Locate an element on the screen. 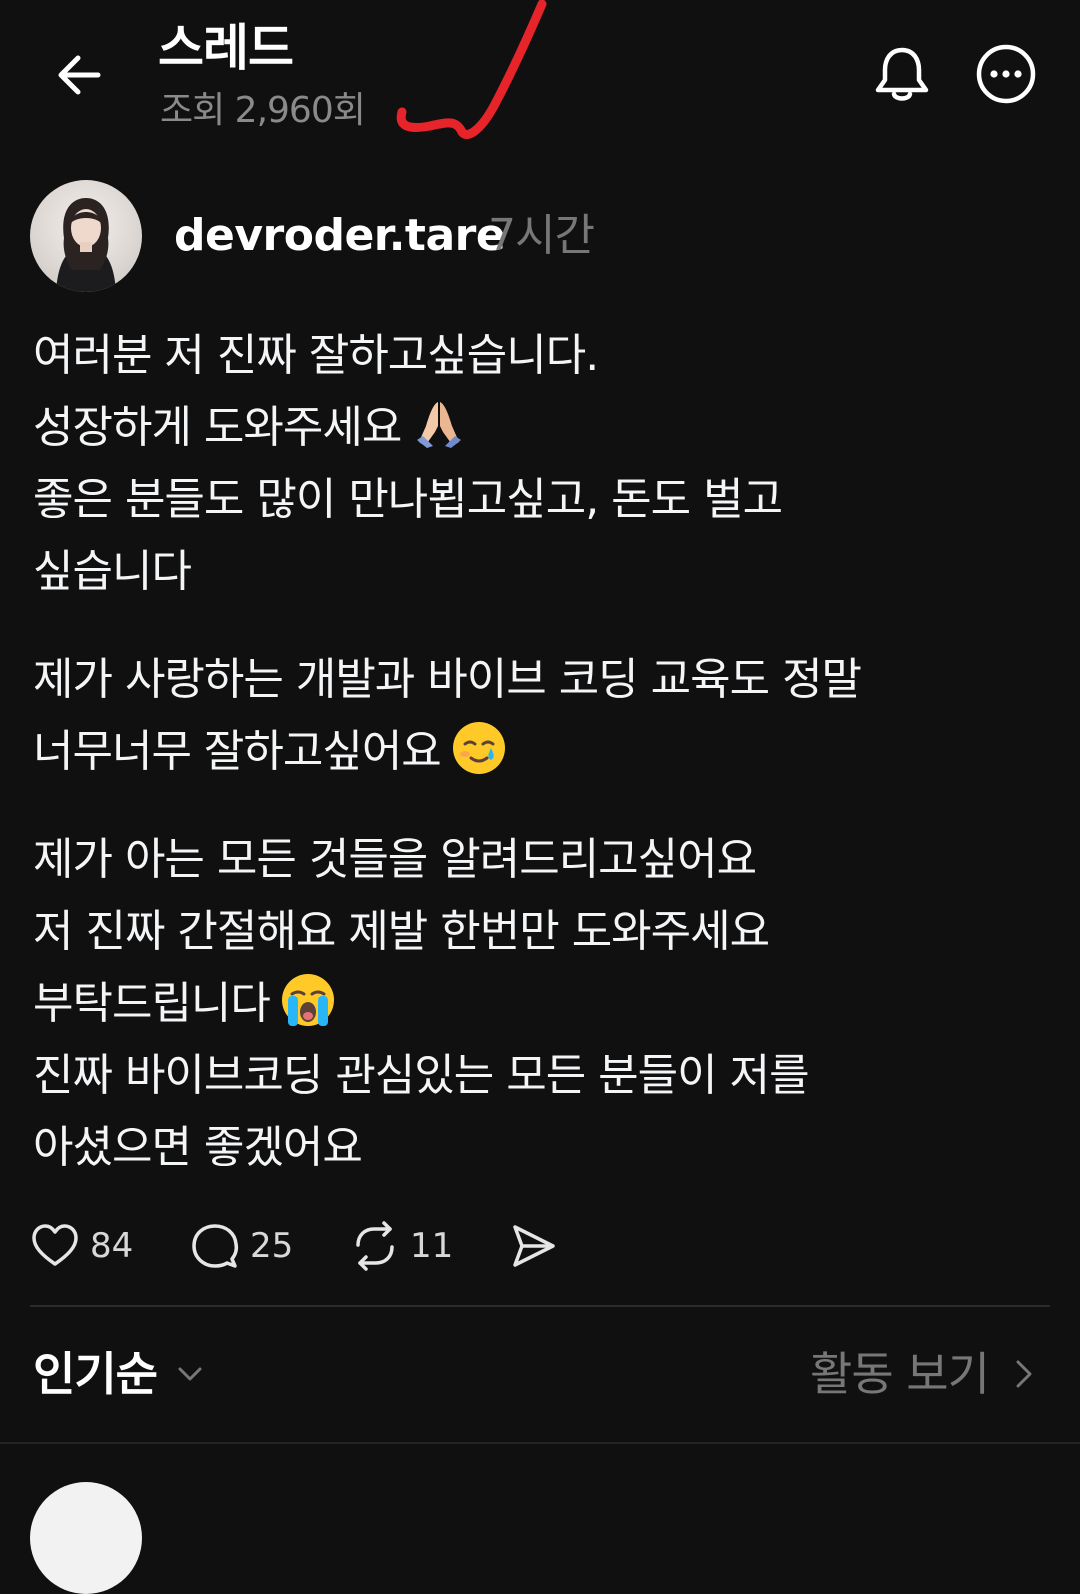 This screenshot has width=1080, height=1594. author-username: devroder.tare is located at coordinates (340, 236).